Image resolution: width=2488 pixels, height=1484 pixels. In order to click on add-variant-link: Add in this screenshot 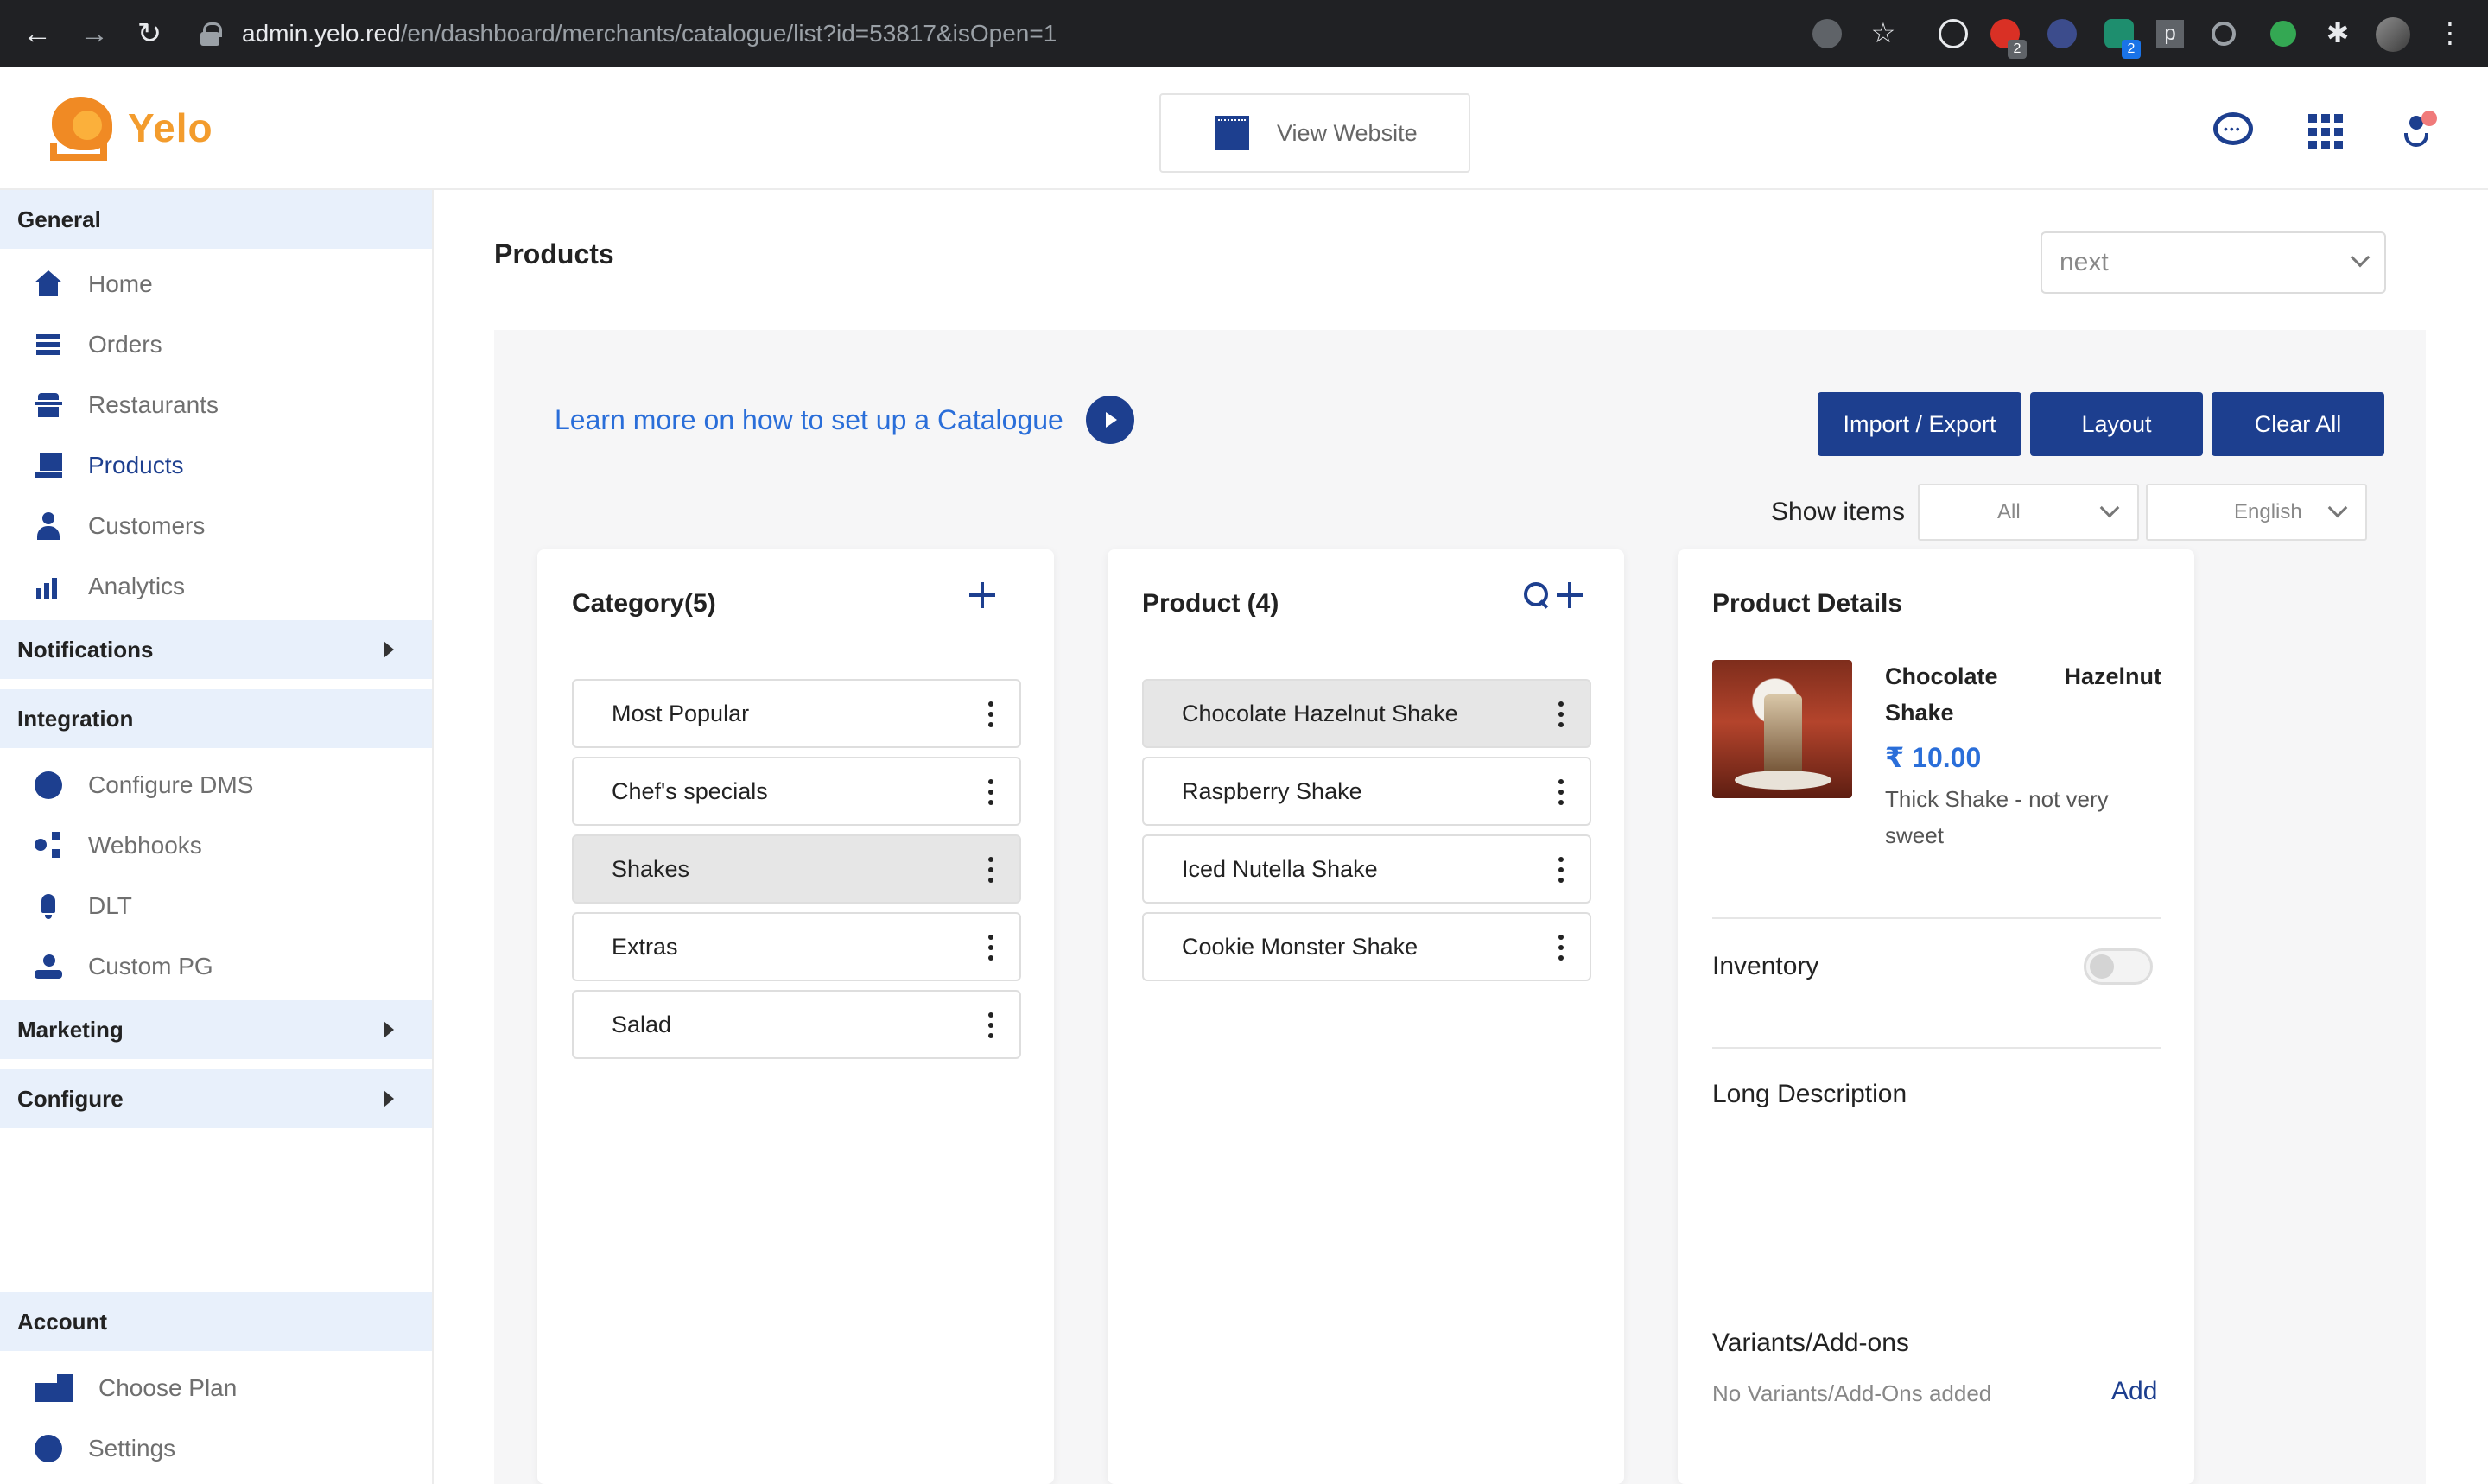, I will do `click(2134, 1391)`.